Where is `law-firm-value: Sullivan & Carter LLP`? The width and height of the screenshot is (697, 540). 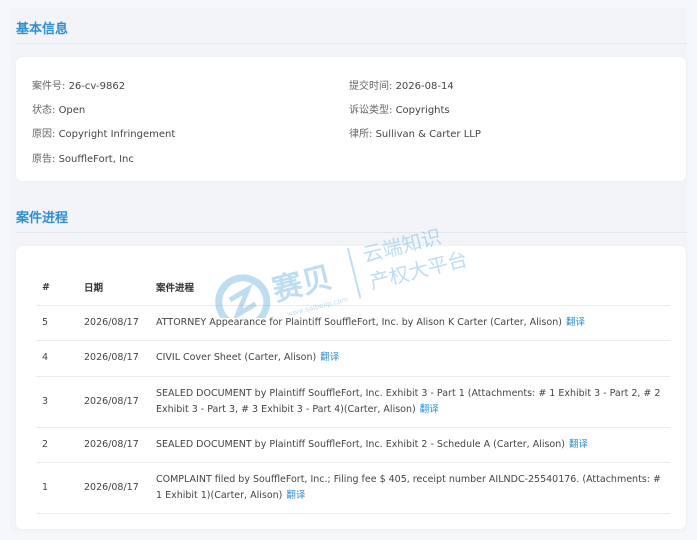
law-firm-value: Sullivan & Carter LLP is located at coordinates (428, 134).